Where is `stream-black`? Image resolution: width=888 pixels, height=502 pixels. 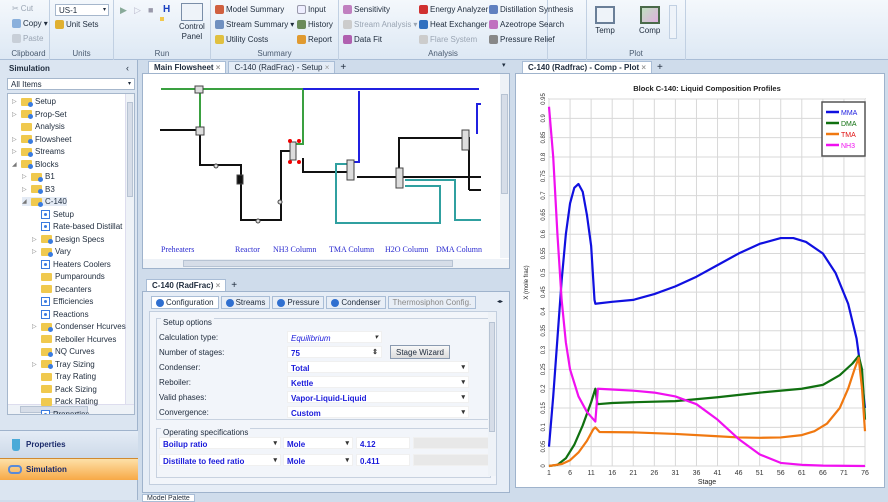 stream-black is located at coordinates (320, 175).